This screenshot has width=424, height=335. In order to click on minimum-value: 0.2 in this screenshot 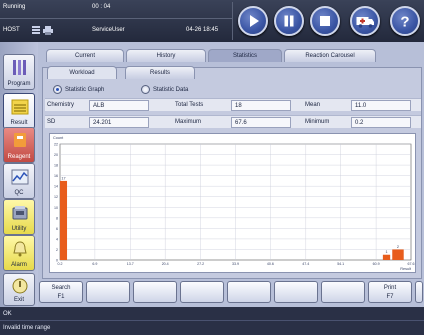, I will do `click(381, 122)`.